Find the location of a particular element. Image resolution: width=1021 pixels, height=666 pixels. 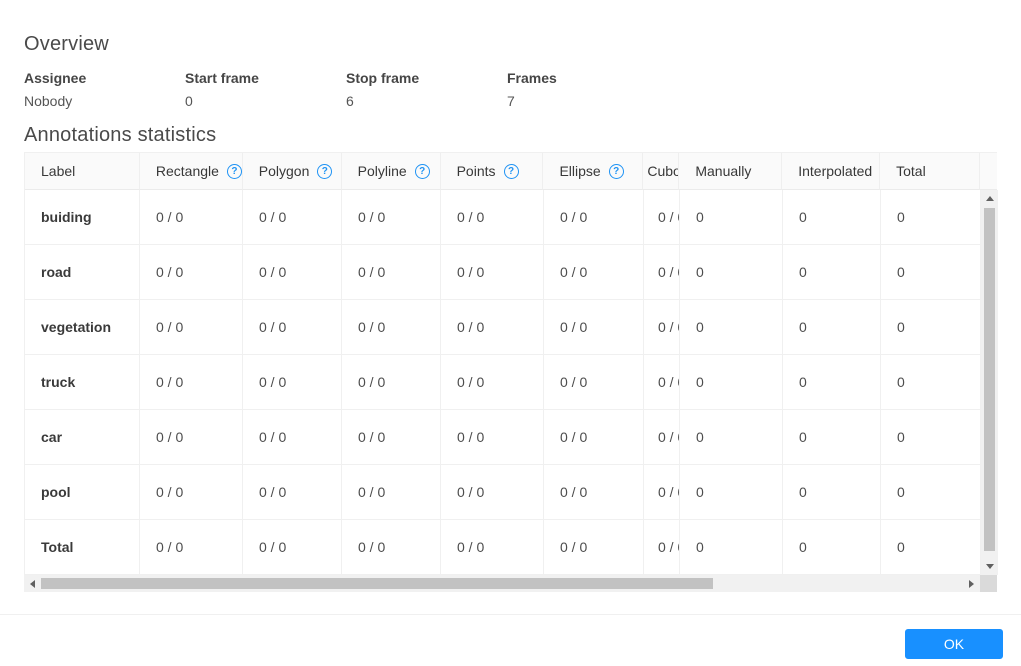

horizontal-scrollbar-track is located at coordinates (502, 583).